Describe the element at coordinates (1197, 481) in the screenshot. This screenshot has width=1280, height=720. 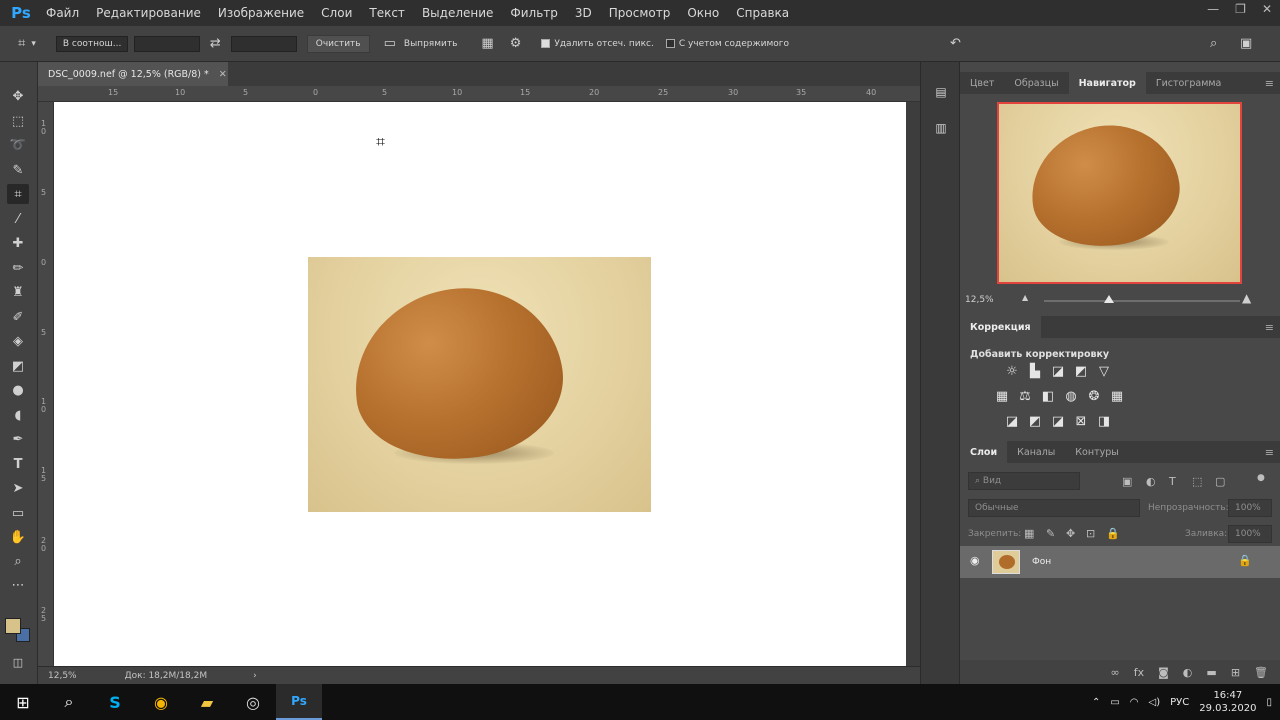
I see `filter-shape-icon: ⬚` at that location.